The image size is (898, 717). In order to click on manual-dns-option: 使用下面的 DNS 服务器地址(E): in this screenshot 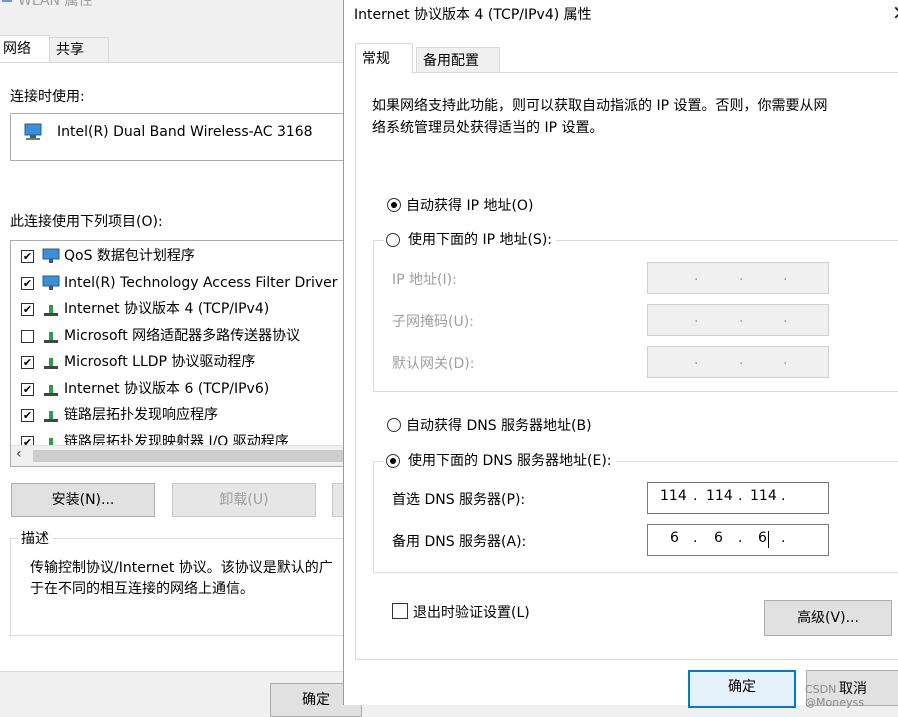, I will do `click(500, 460)`.